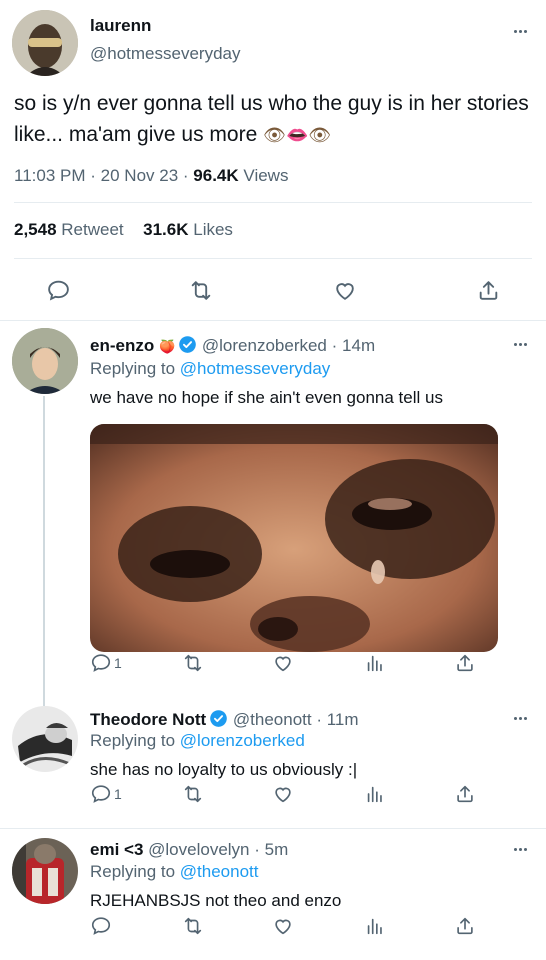  What do you see at coordinates (123, 230) in the screenshot?
I see `engagement-stats: 2,548 Retweet 31.6K Likes` at bounding box center [123, 230].